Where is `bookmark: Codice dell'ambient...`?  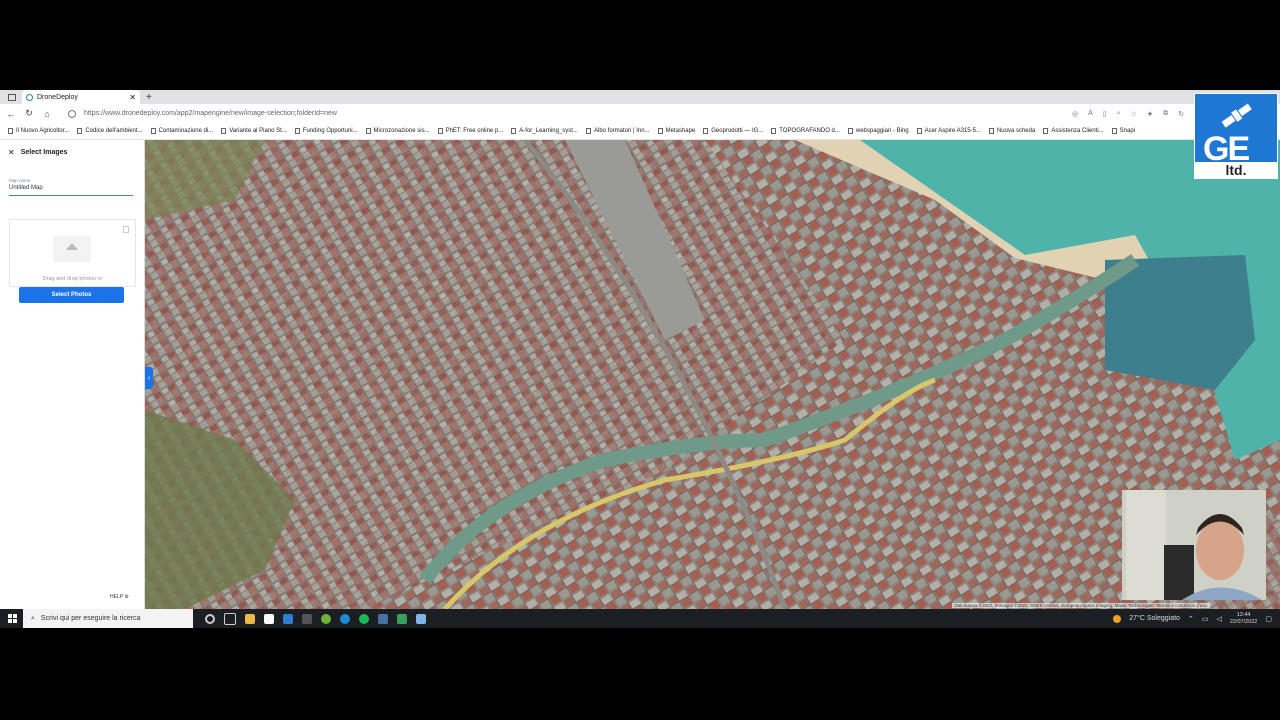 bookmark: Codice dell'ambient... is located at coordinates (110, 131).